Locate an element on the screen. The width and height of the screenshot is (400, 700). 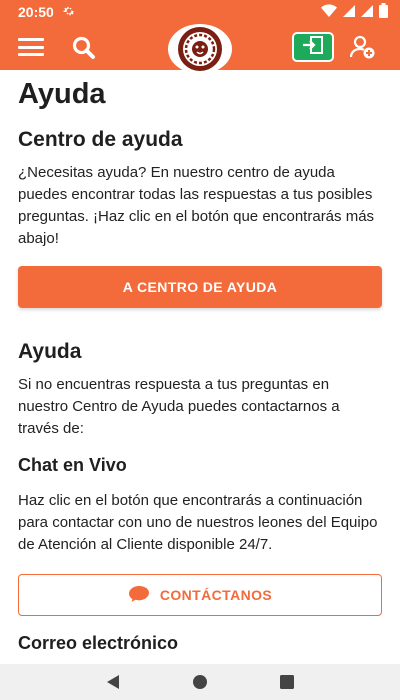
signal-icon is located at coordinates (349, 12).